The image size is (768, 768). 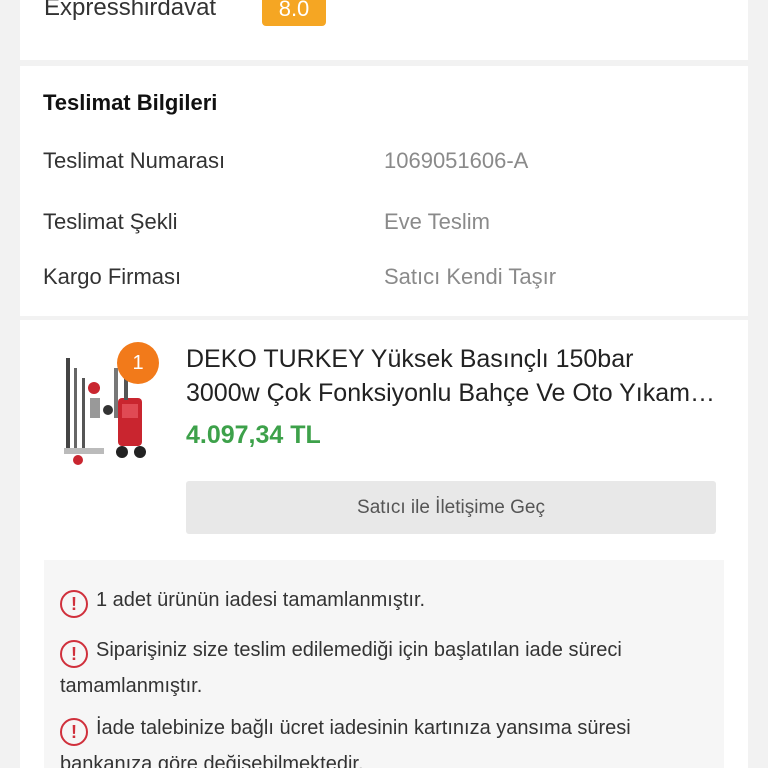 I want to click on cargo-company-value: Satıcı Kendi Taşır, so click(x=470, y=276).